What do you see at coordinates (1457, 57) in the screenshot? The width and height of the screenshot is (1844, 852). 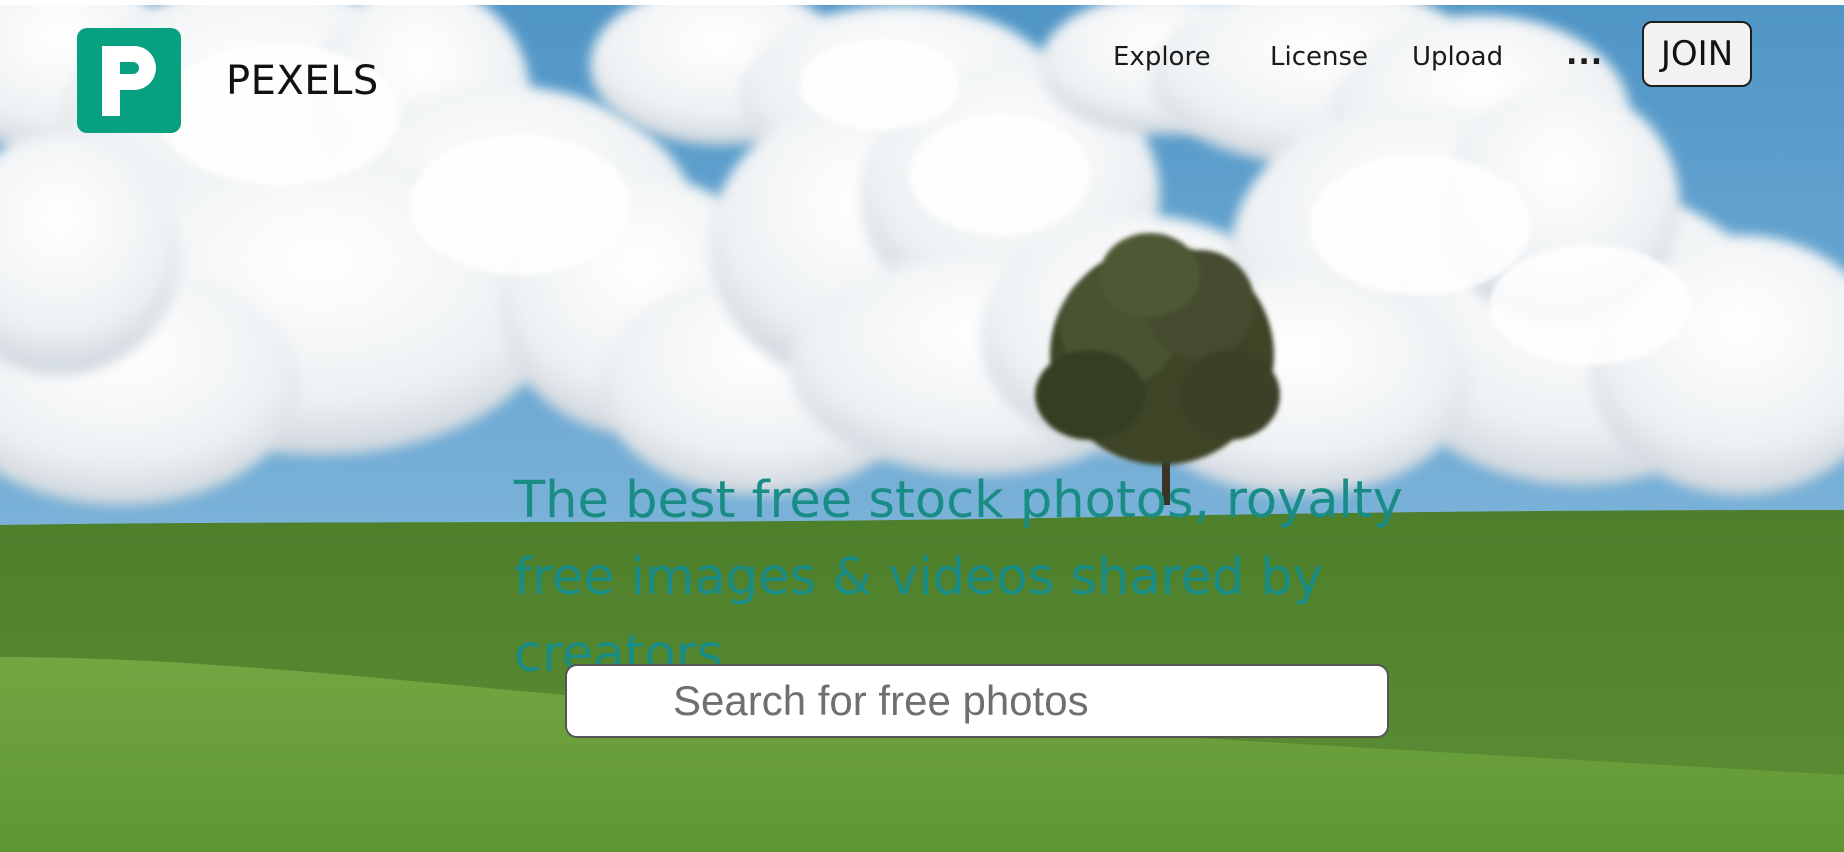 I see `nav-upload: Upload` at bounding box center [1457, 57].